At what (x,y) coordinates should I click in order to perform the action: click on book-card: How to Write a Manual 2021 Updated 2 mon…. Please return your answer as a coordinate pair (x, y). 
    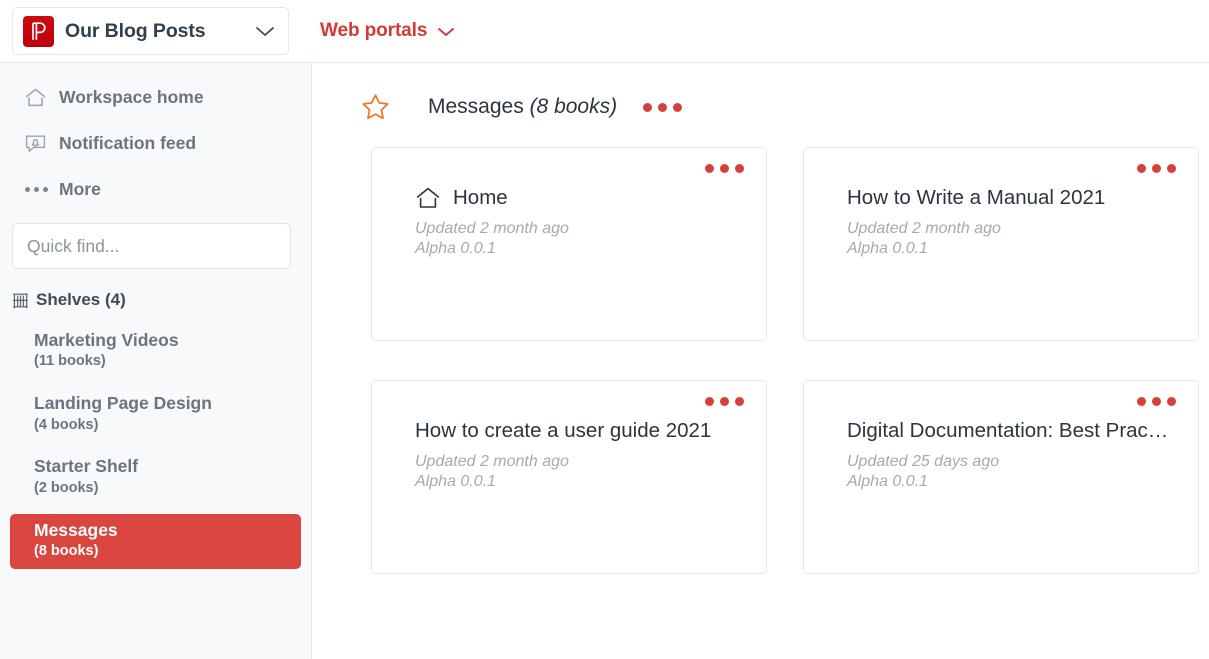
    Looking at the image, I should click on (1001, 244).